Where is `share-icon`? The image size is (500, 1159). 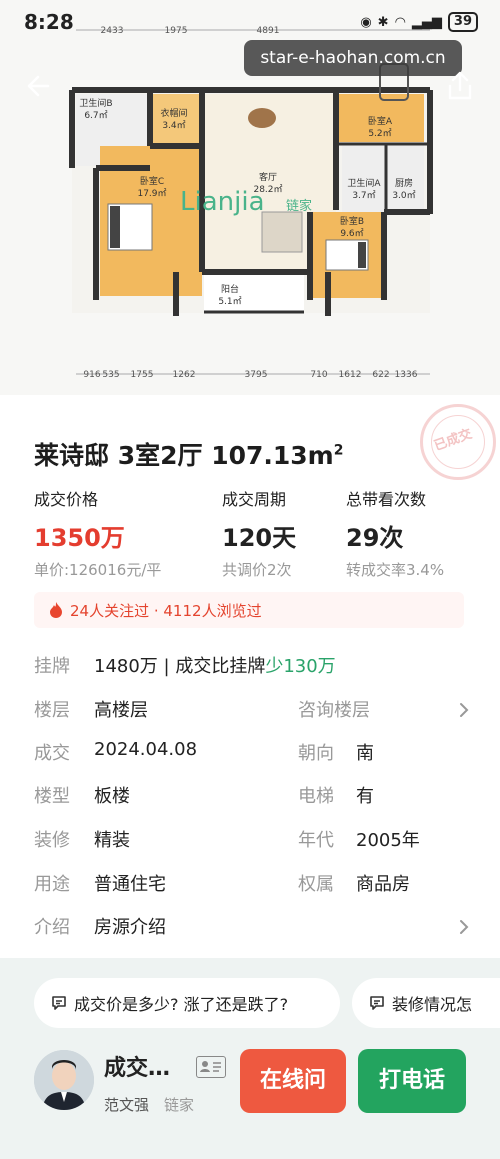
share-icon is located at coordinates (460, 85).